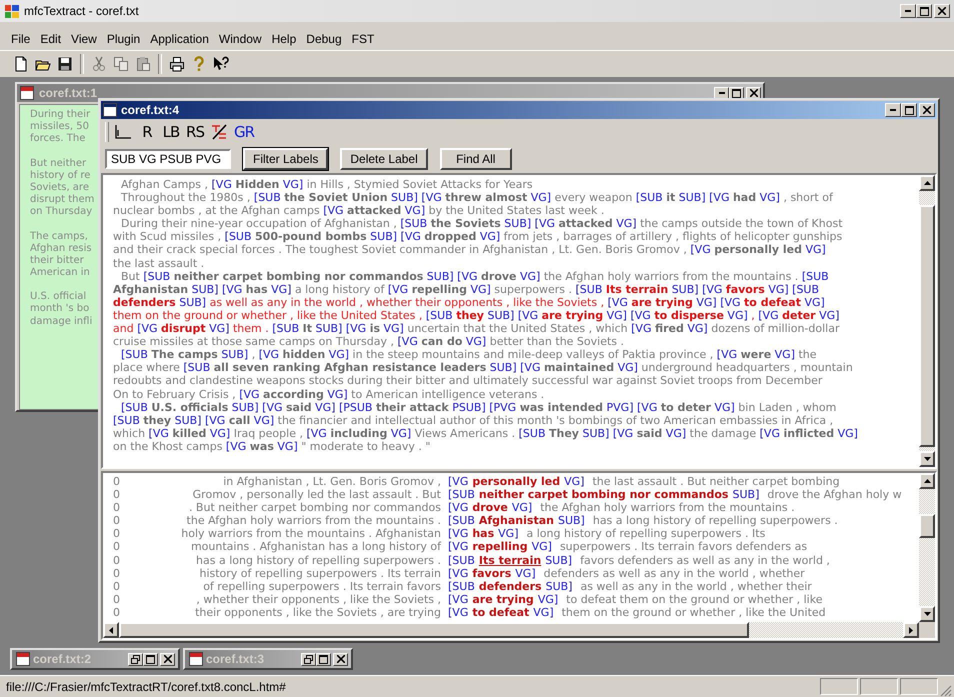 This screenshot has height=697, width=954. What do you see at coordinates (363, 39) in the screenshot?
I see `menu-item: FST` at bounding box center [363, 39].